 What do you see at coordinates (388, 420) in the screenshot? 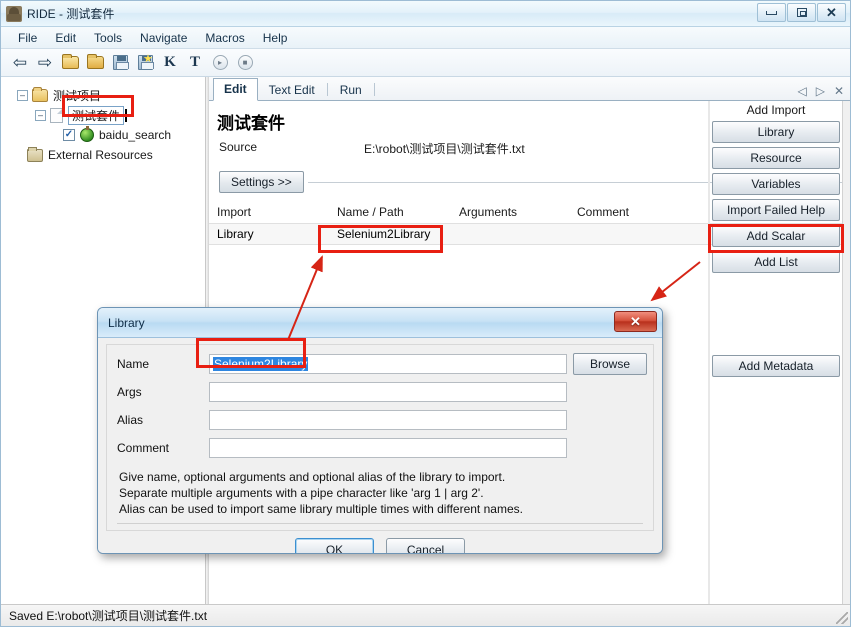
I see `alias-input` at bounding box center [388, 420].